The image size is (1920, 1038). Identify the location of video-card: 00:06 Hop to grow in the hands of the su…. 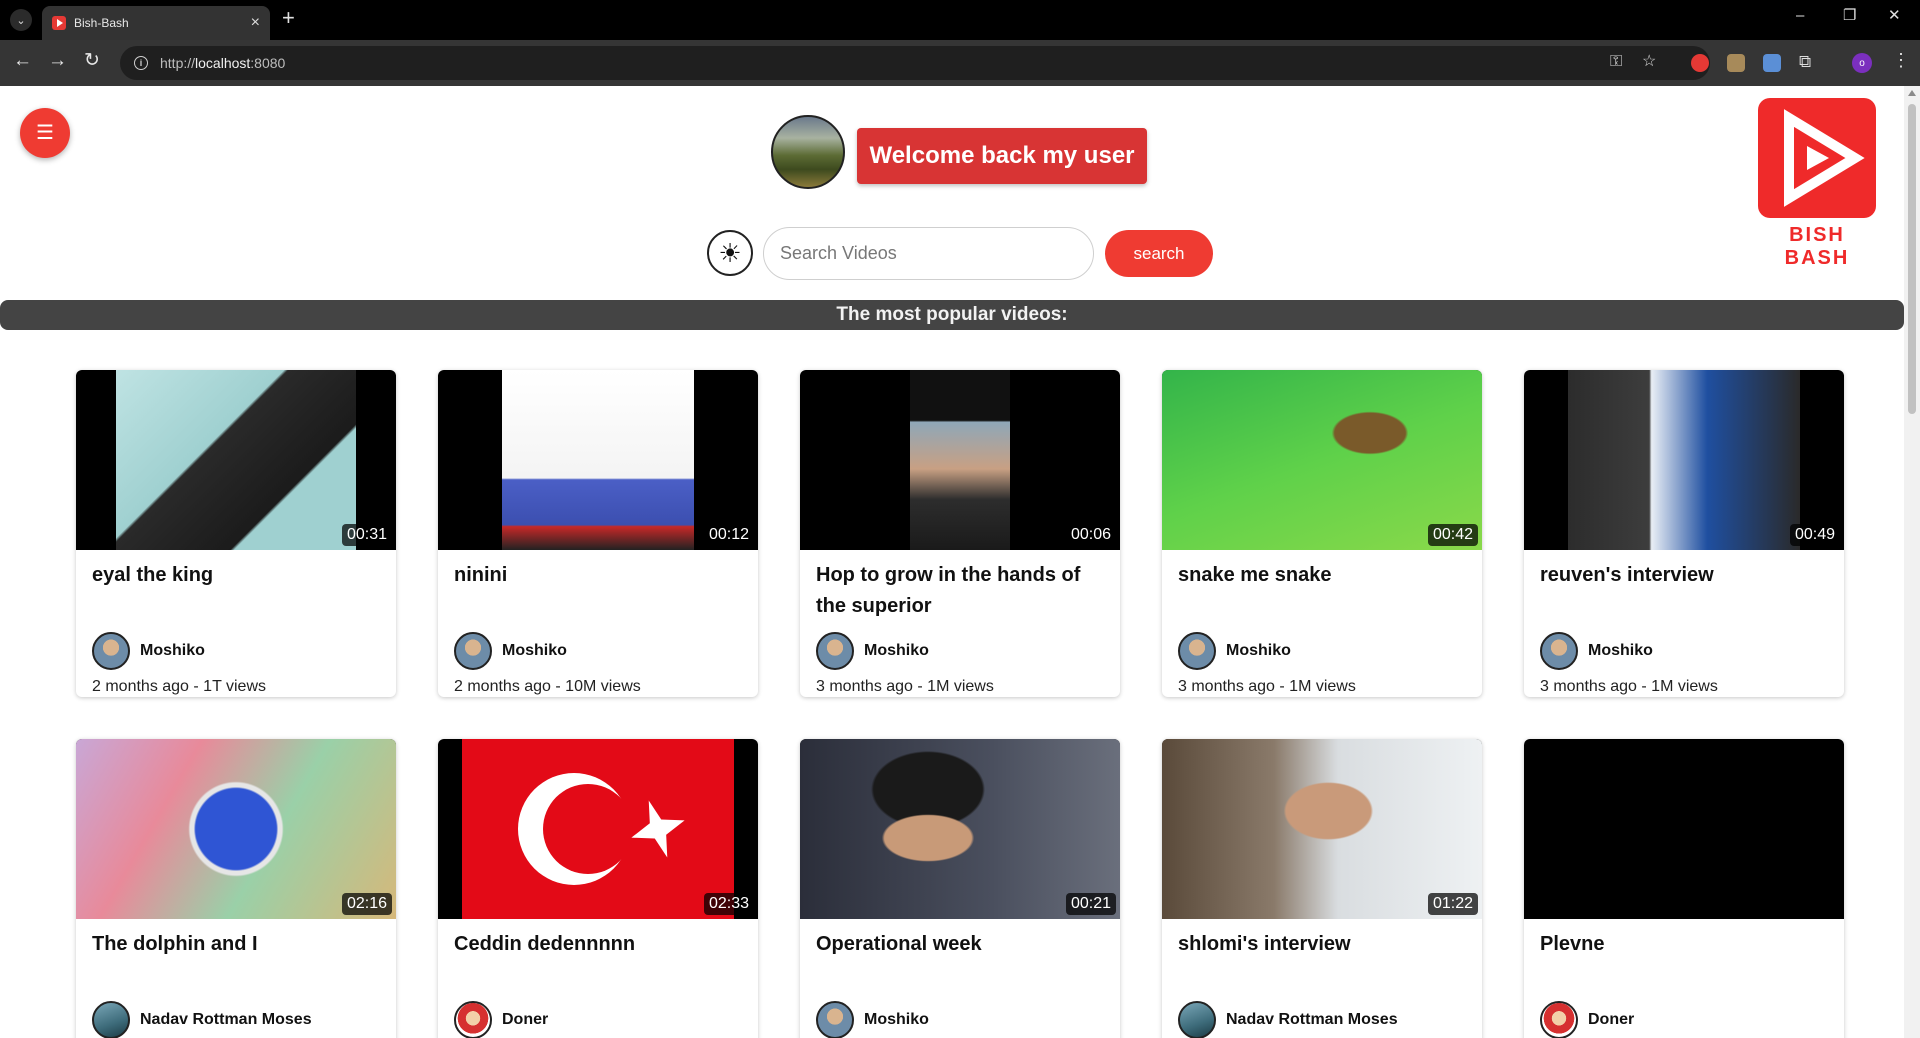
(960, 533).